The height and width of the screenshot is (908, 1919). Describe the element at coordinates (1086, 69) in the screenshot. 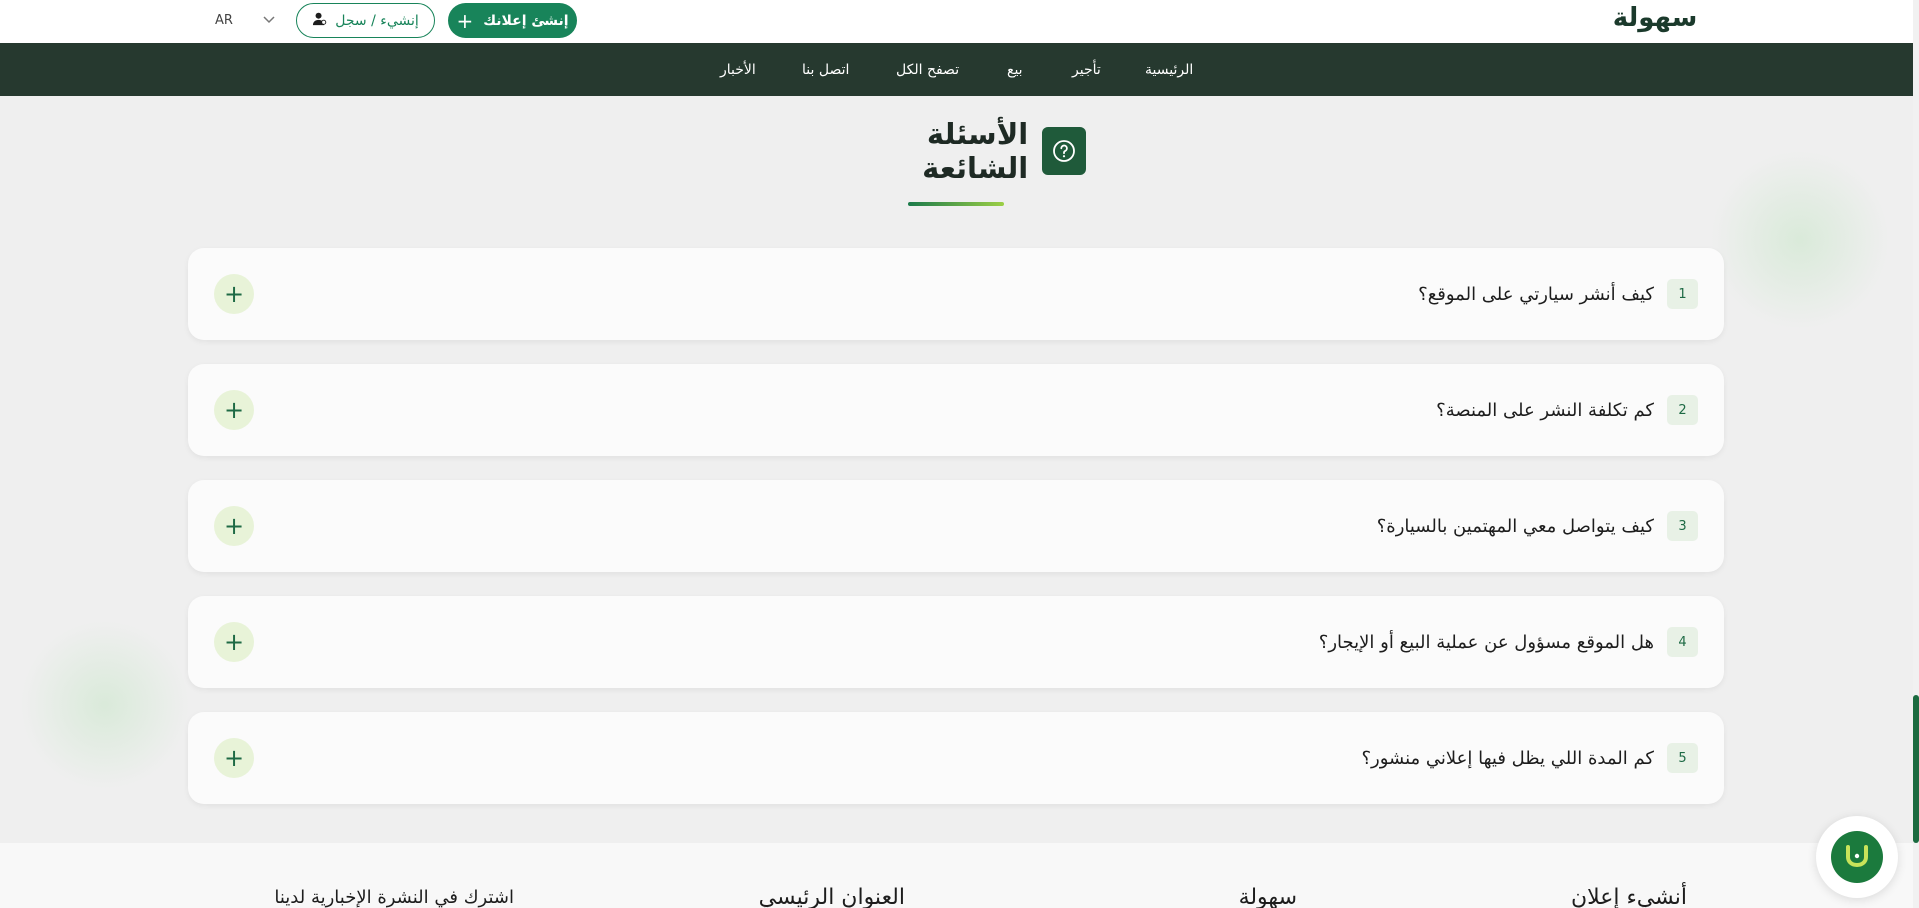

I see `nav-item-rent: تأجير` at that location.